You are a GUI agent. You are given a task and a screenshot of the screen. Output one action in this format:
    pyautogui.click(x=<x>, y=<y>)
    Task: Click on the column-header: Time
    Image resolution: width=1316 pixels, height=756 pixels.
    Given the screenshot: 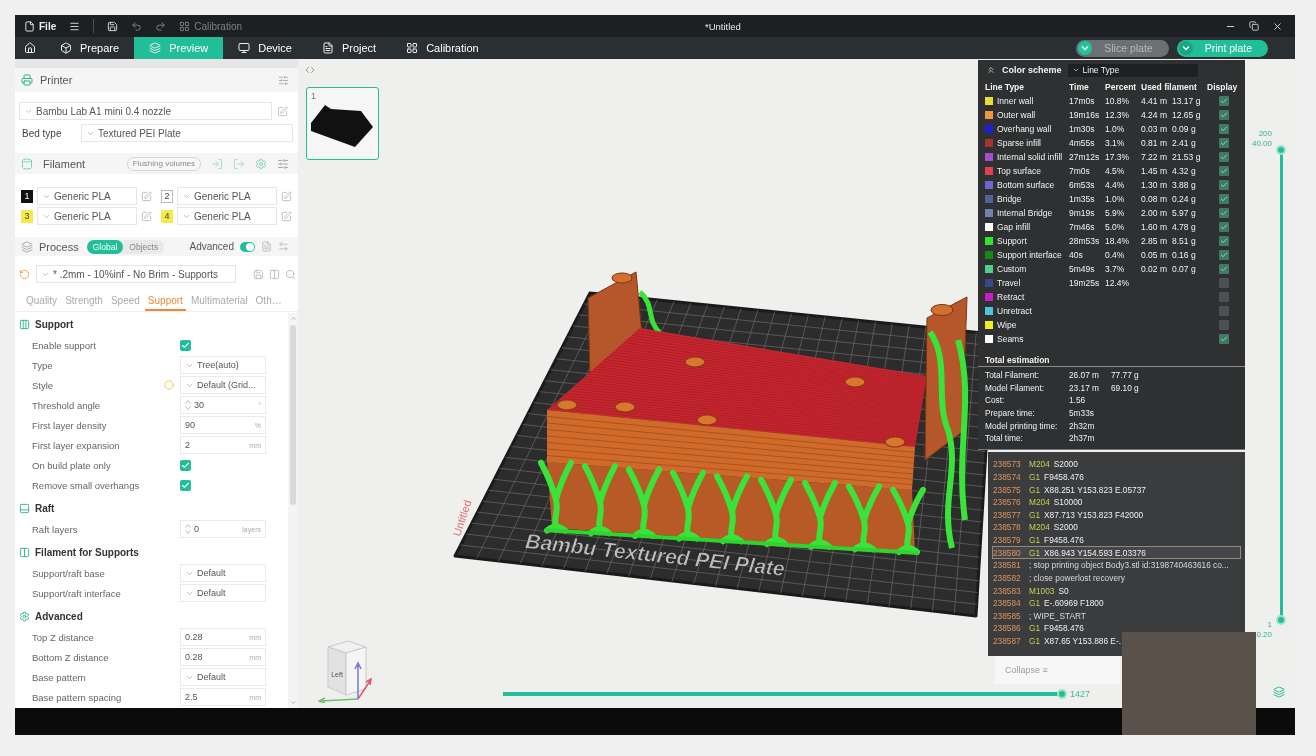 What is the action you would take?
    pyautogui.click(x=1079, y=87)
    